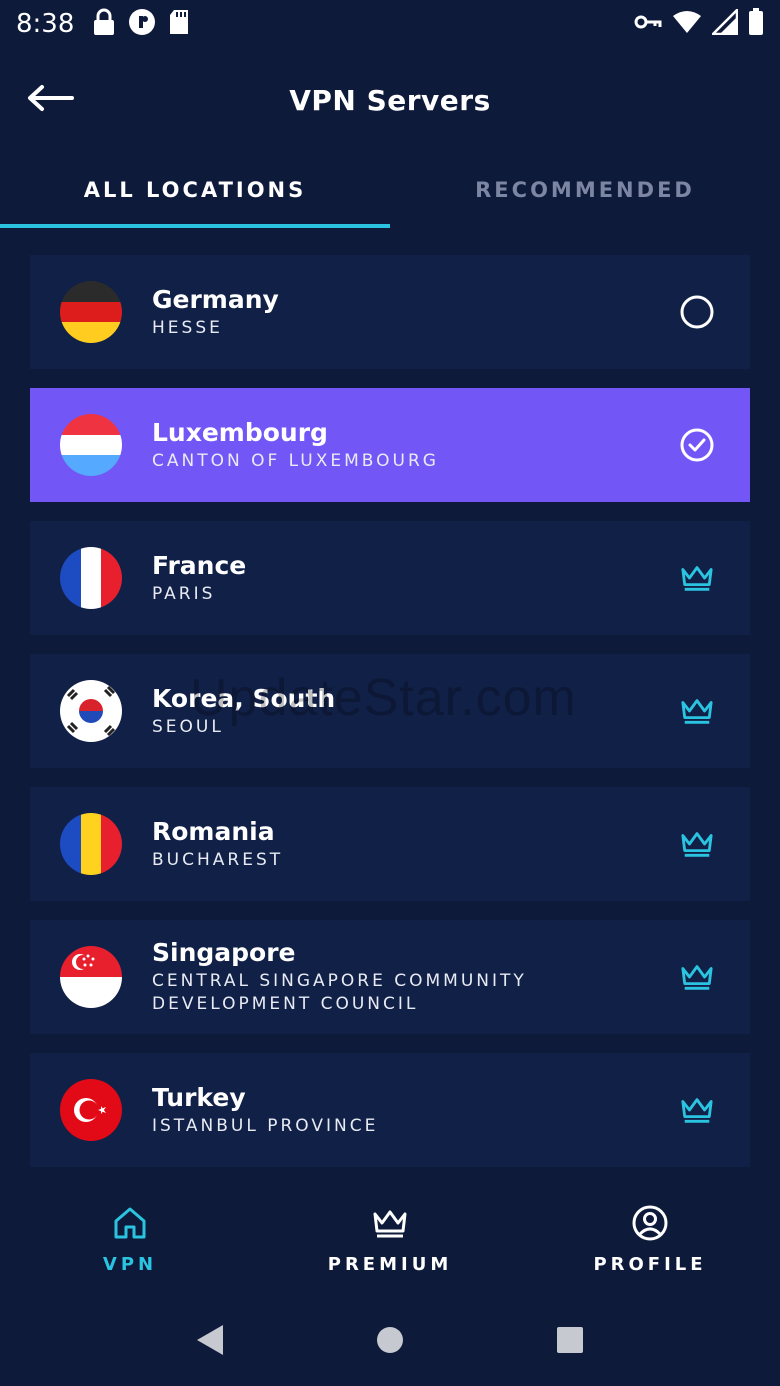  What do you see at coordinates (585, 190) in the screenshot?
I see `tab-recommended: RECOMMENDED` at bounding box center [585, 190].